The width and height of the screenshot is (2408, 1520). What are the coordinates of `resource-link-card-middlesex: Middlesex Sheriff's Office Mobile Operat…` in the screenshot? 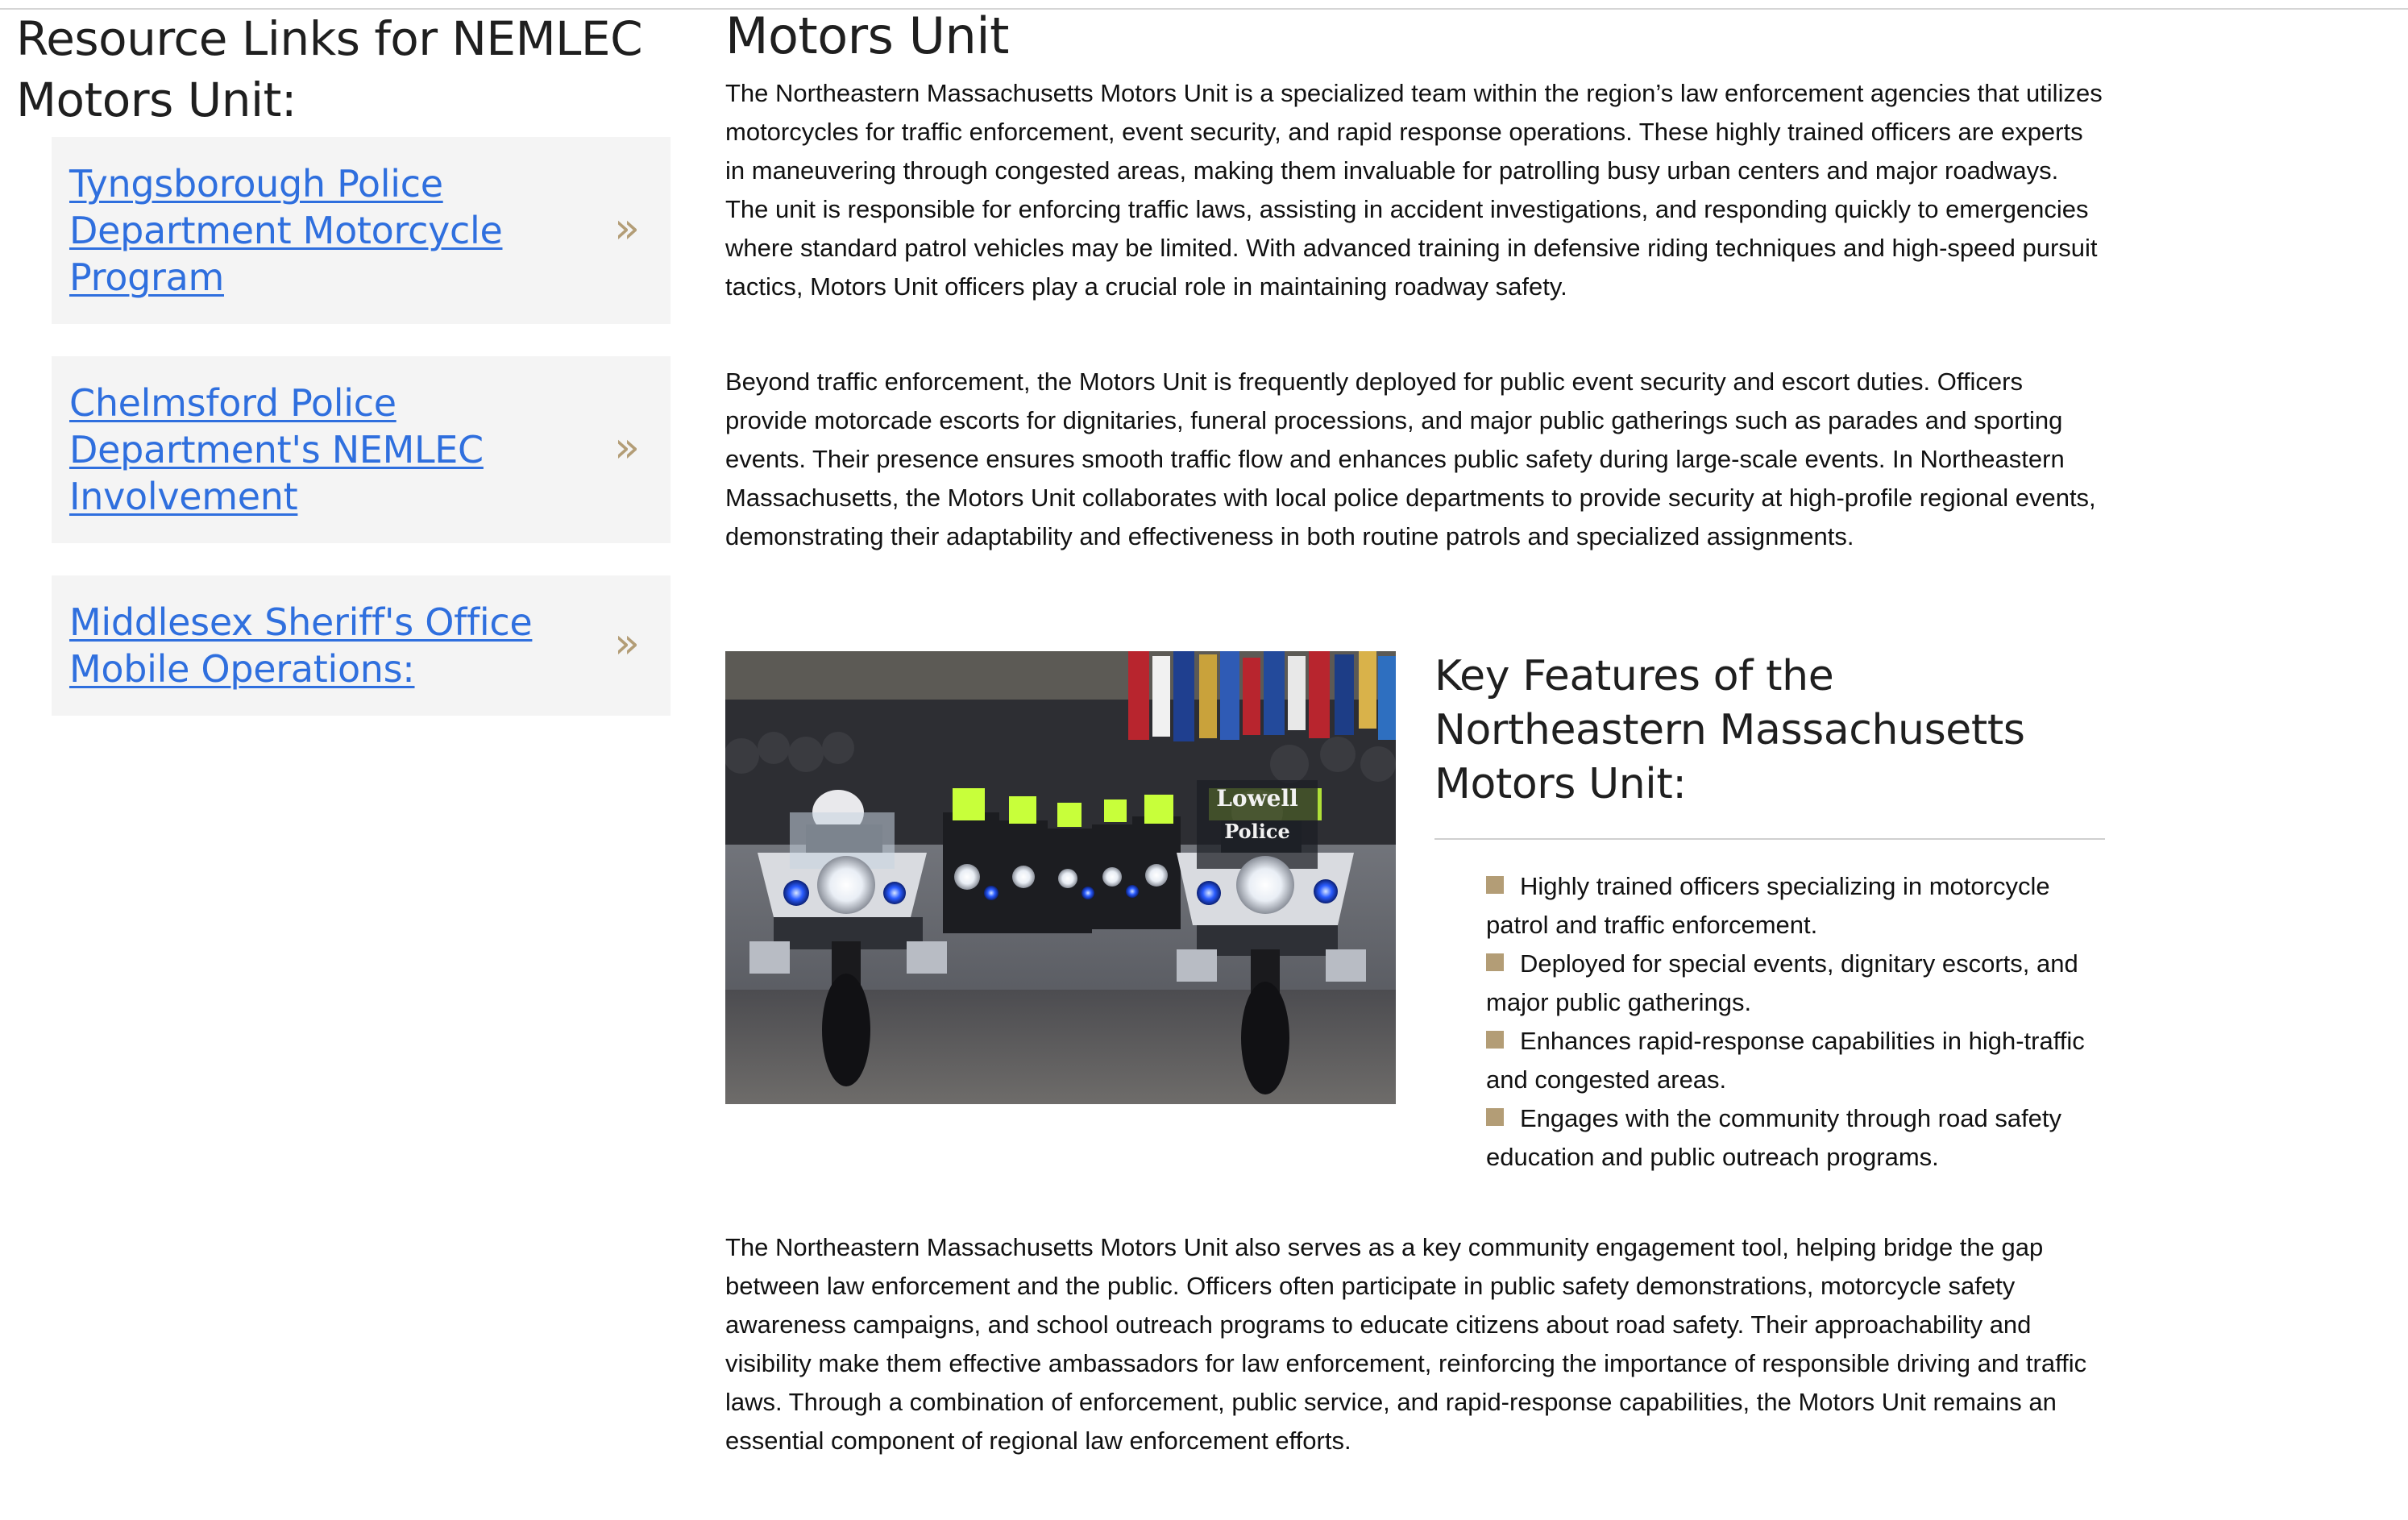 It's located at (362, 645).